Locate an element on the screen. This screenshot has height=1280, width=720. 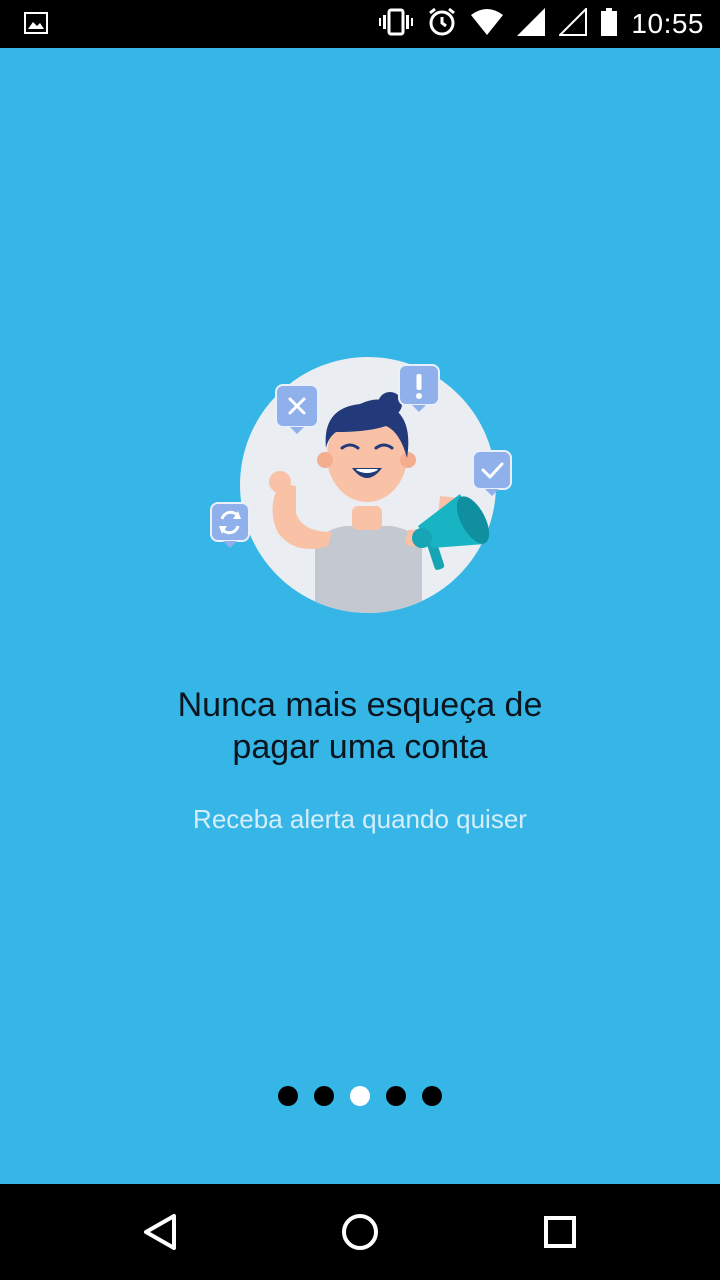
recents-icon is located at coordinates (560, 1232).